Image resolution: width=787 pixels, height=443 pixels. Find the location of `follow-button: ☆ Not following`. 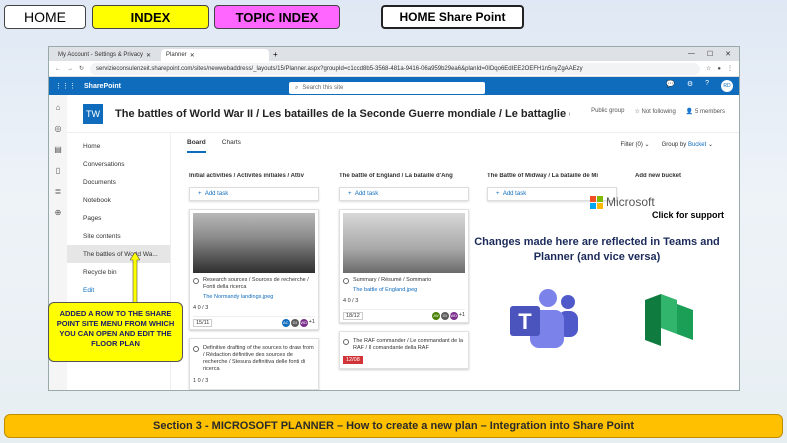

follow-button: ☆ Not following is located at coordinates (654, 111).